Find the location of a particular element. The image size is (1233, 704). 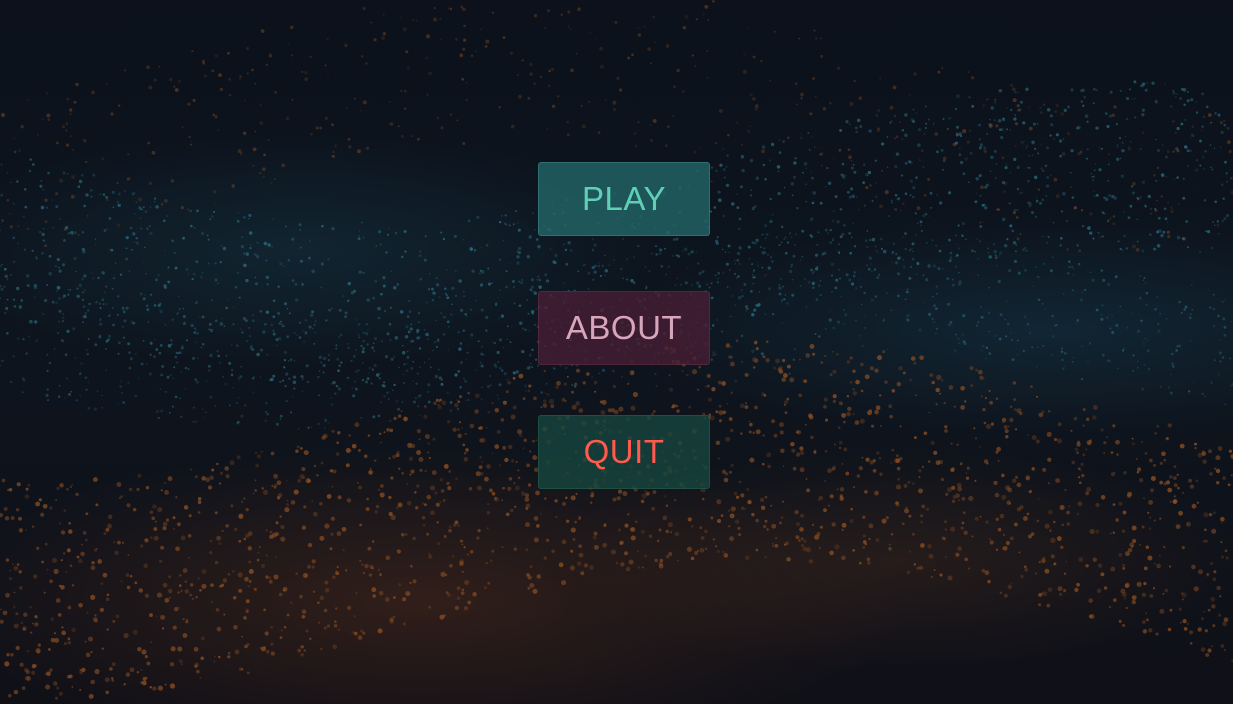

about-button-label: ABOUT is located at coordinates (624, 327).